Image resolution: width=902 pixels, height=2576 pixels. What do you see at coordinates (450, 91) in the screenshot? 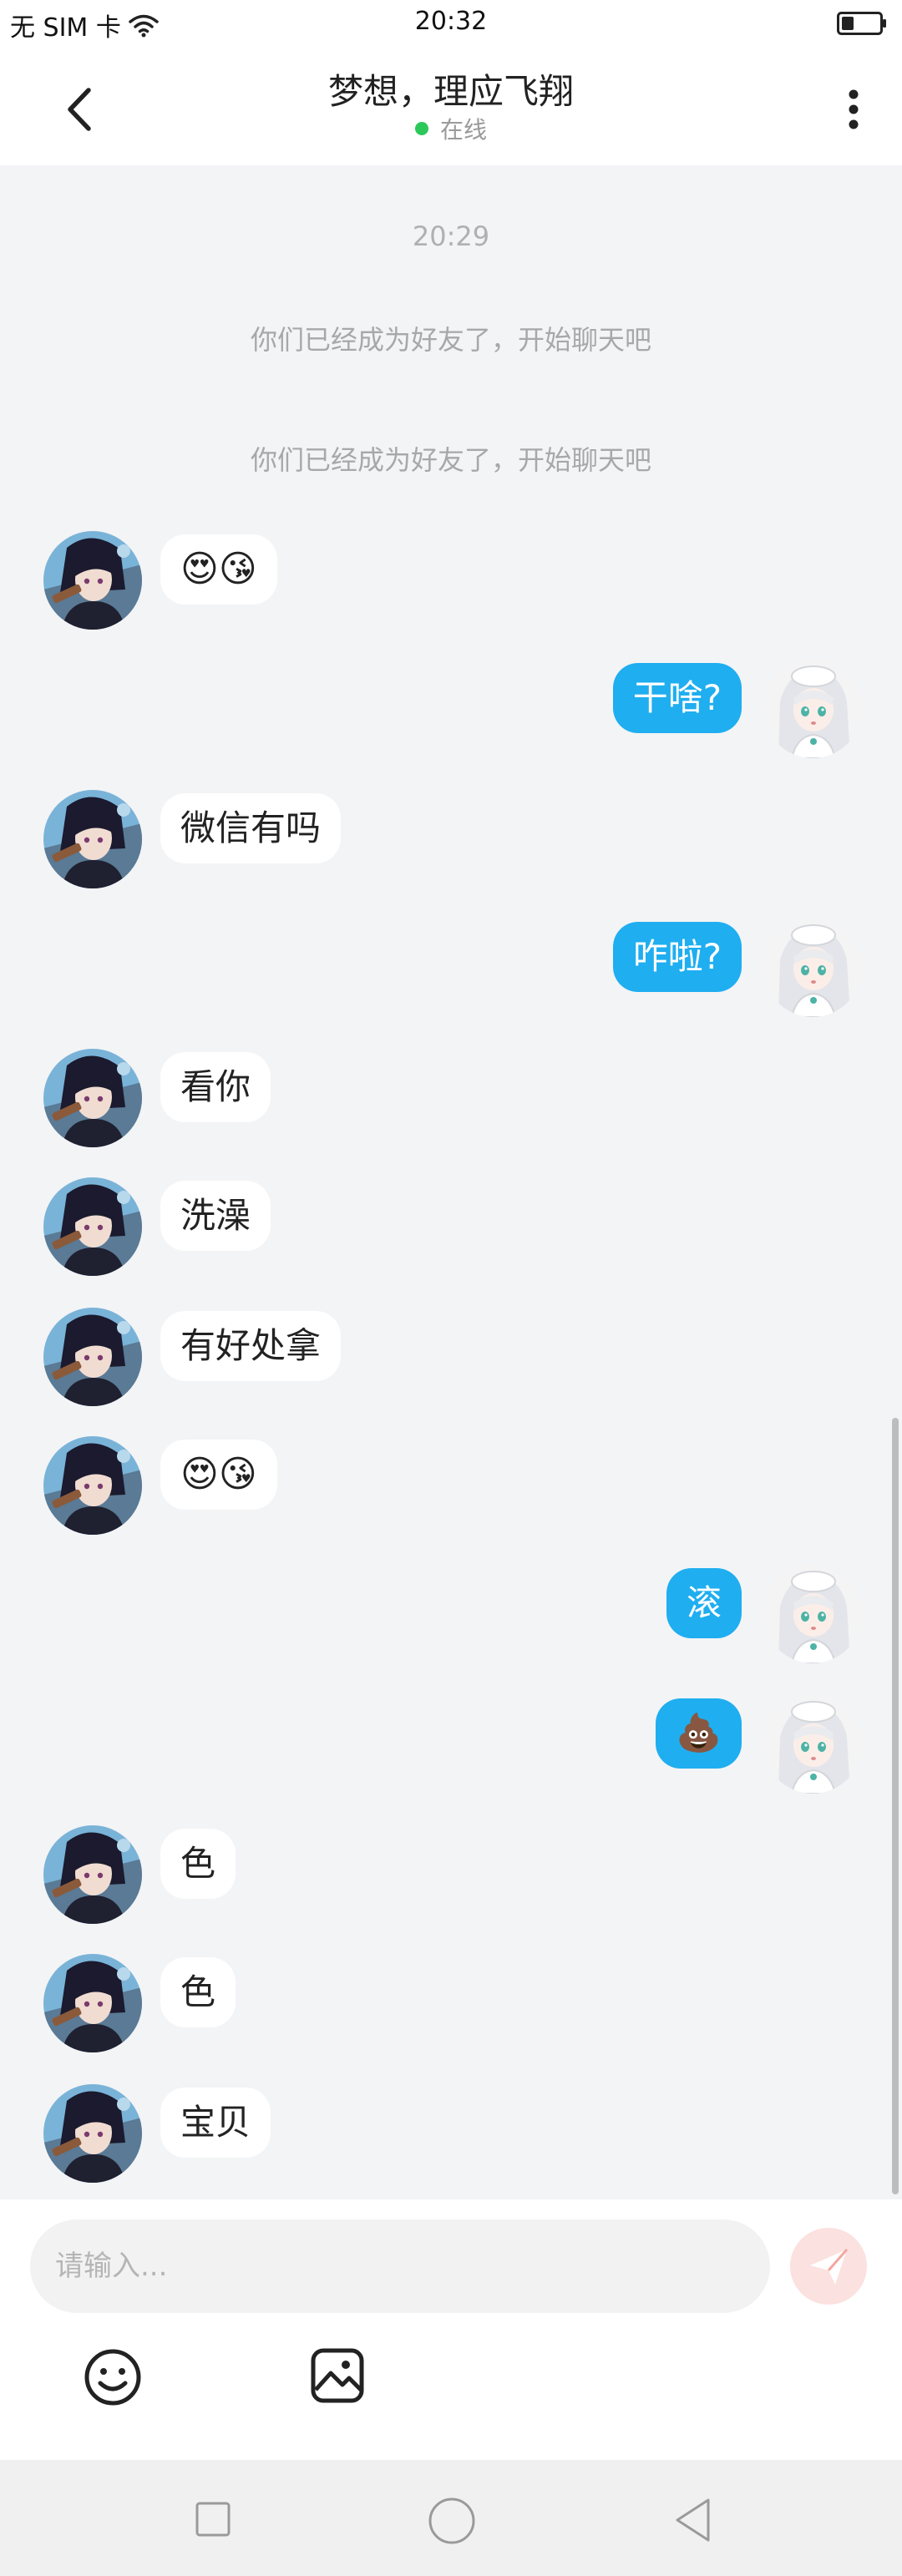
I see `contact-name: 梦想，理应飞翔` at bounding box center [450, 91].